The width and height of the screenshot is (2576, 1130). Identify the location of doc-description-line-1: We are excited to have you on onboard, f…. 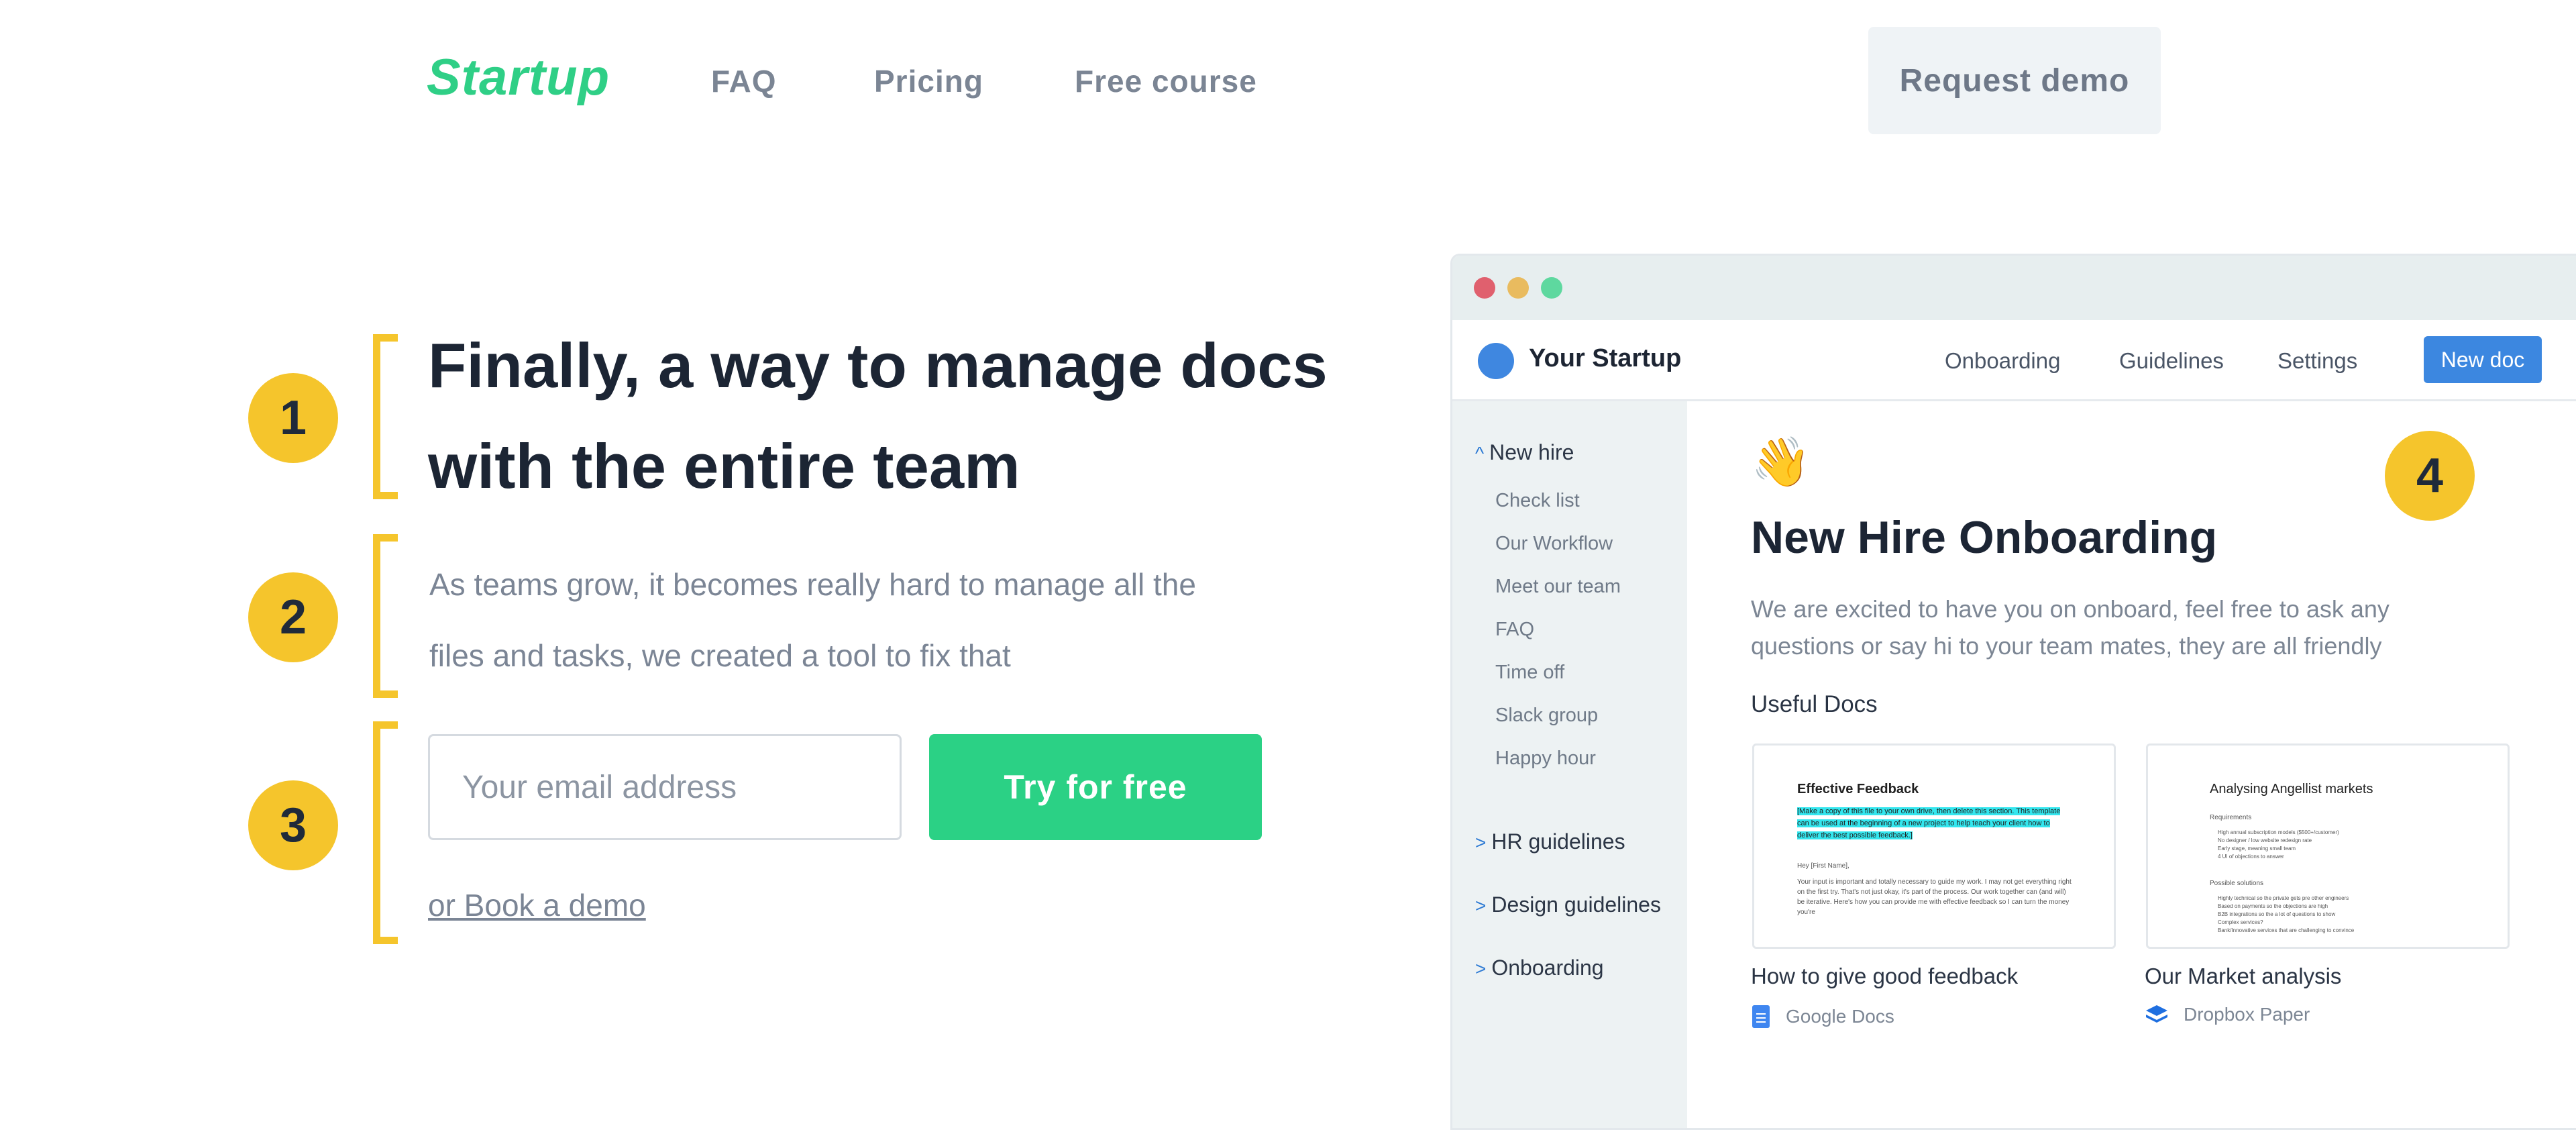
(2070, 609).